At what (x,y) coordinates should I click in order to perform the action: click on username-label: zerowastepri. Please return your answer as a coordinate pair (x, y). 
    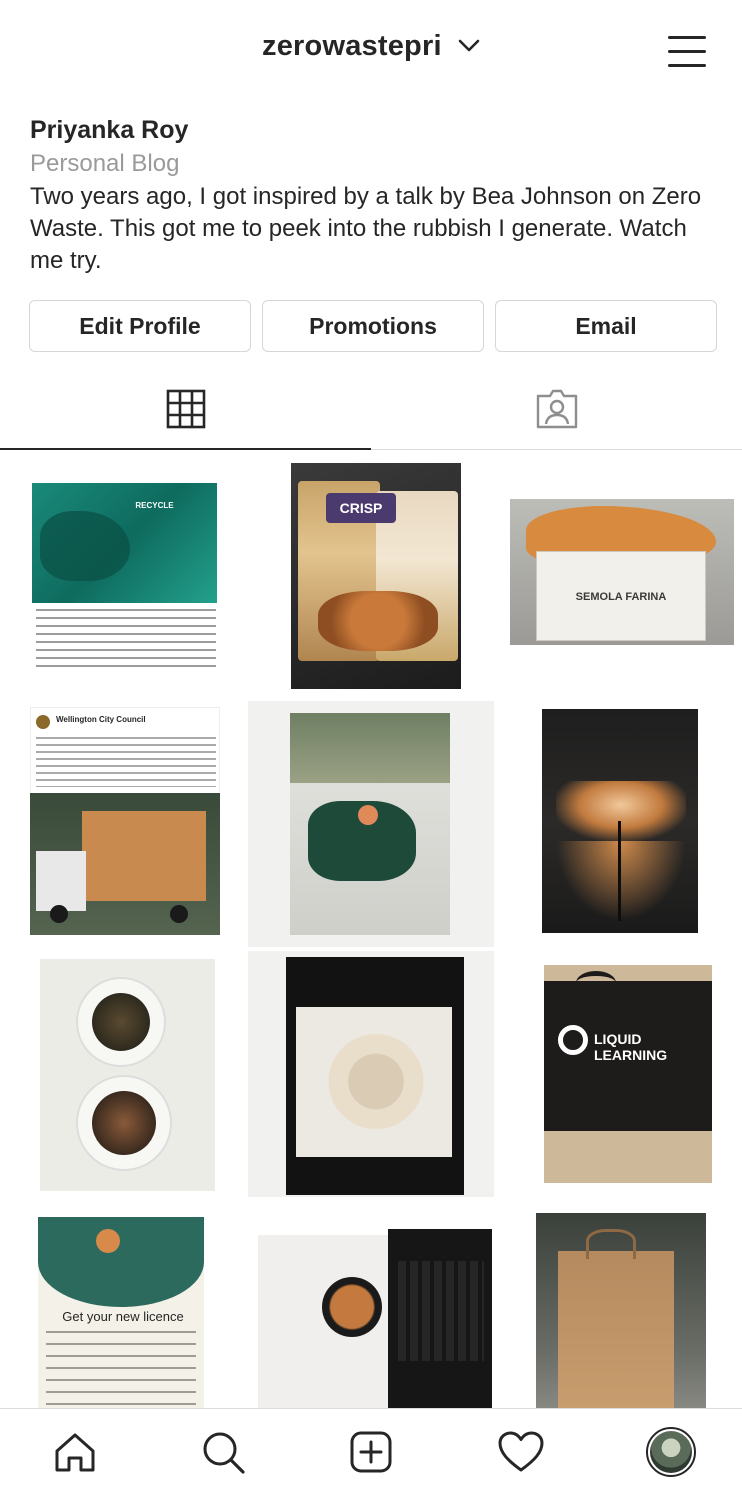
    Looking at the image, I should click on (352, 46).